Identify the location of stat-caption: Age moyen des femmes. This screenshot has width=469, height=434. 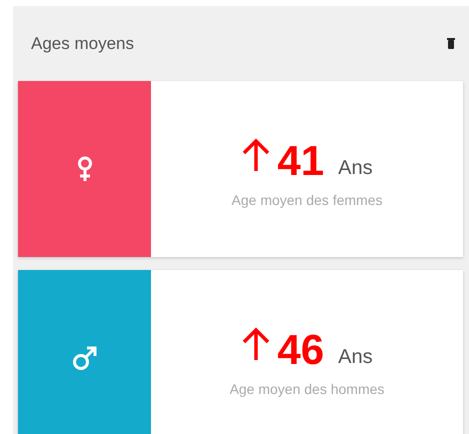
(307, 200).